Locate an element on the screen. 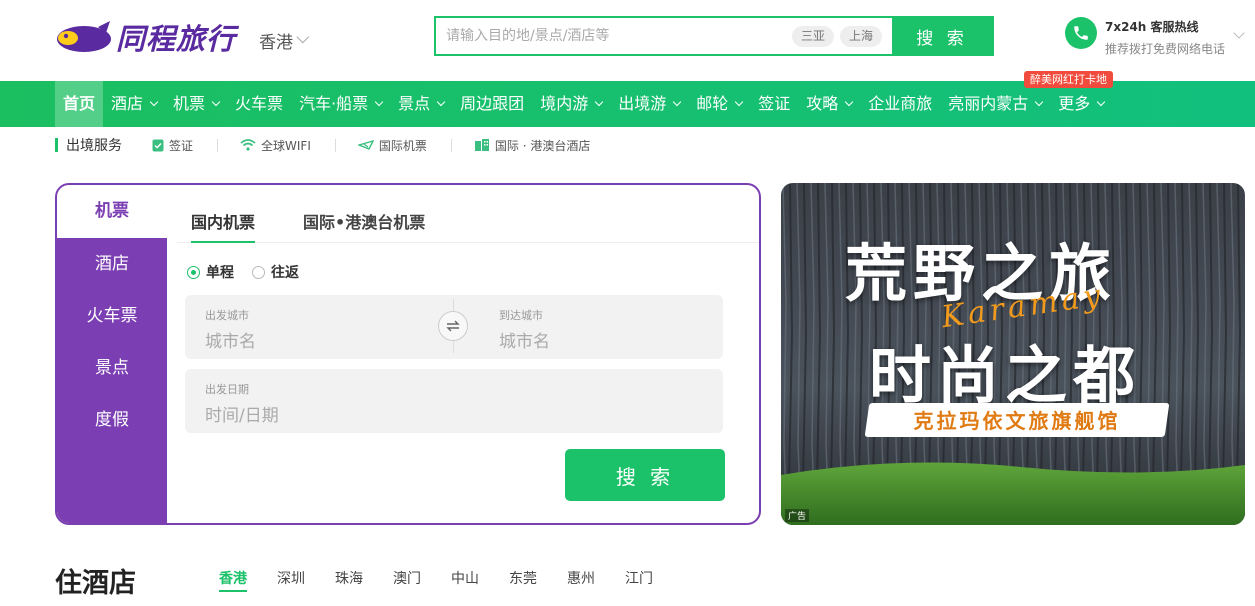 This screenshot has width=1255, height=606. nav-item: 火车票 is located at coordinates (259, 104).